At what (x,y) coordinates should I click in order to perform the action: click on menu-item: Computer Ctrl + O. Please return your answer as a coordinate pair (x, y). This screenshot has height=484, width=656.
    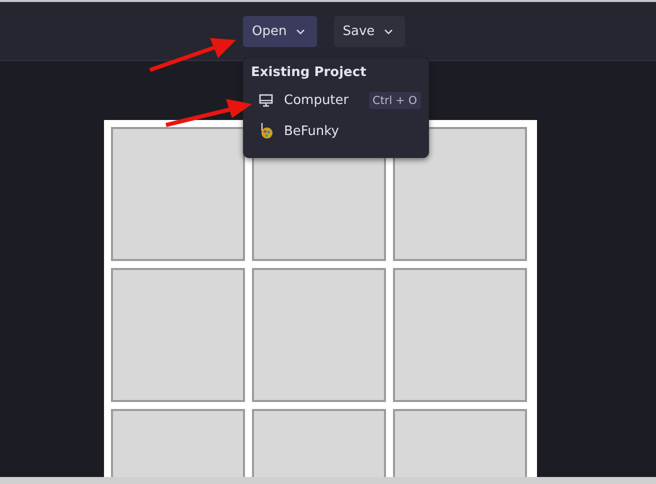
    Looking at the image, I should click on (336, 100).